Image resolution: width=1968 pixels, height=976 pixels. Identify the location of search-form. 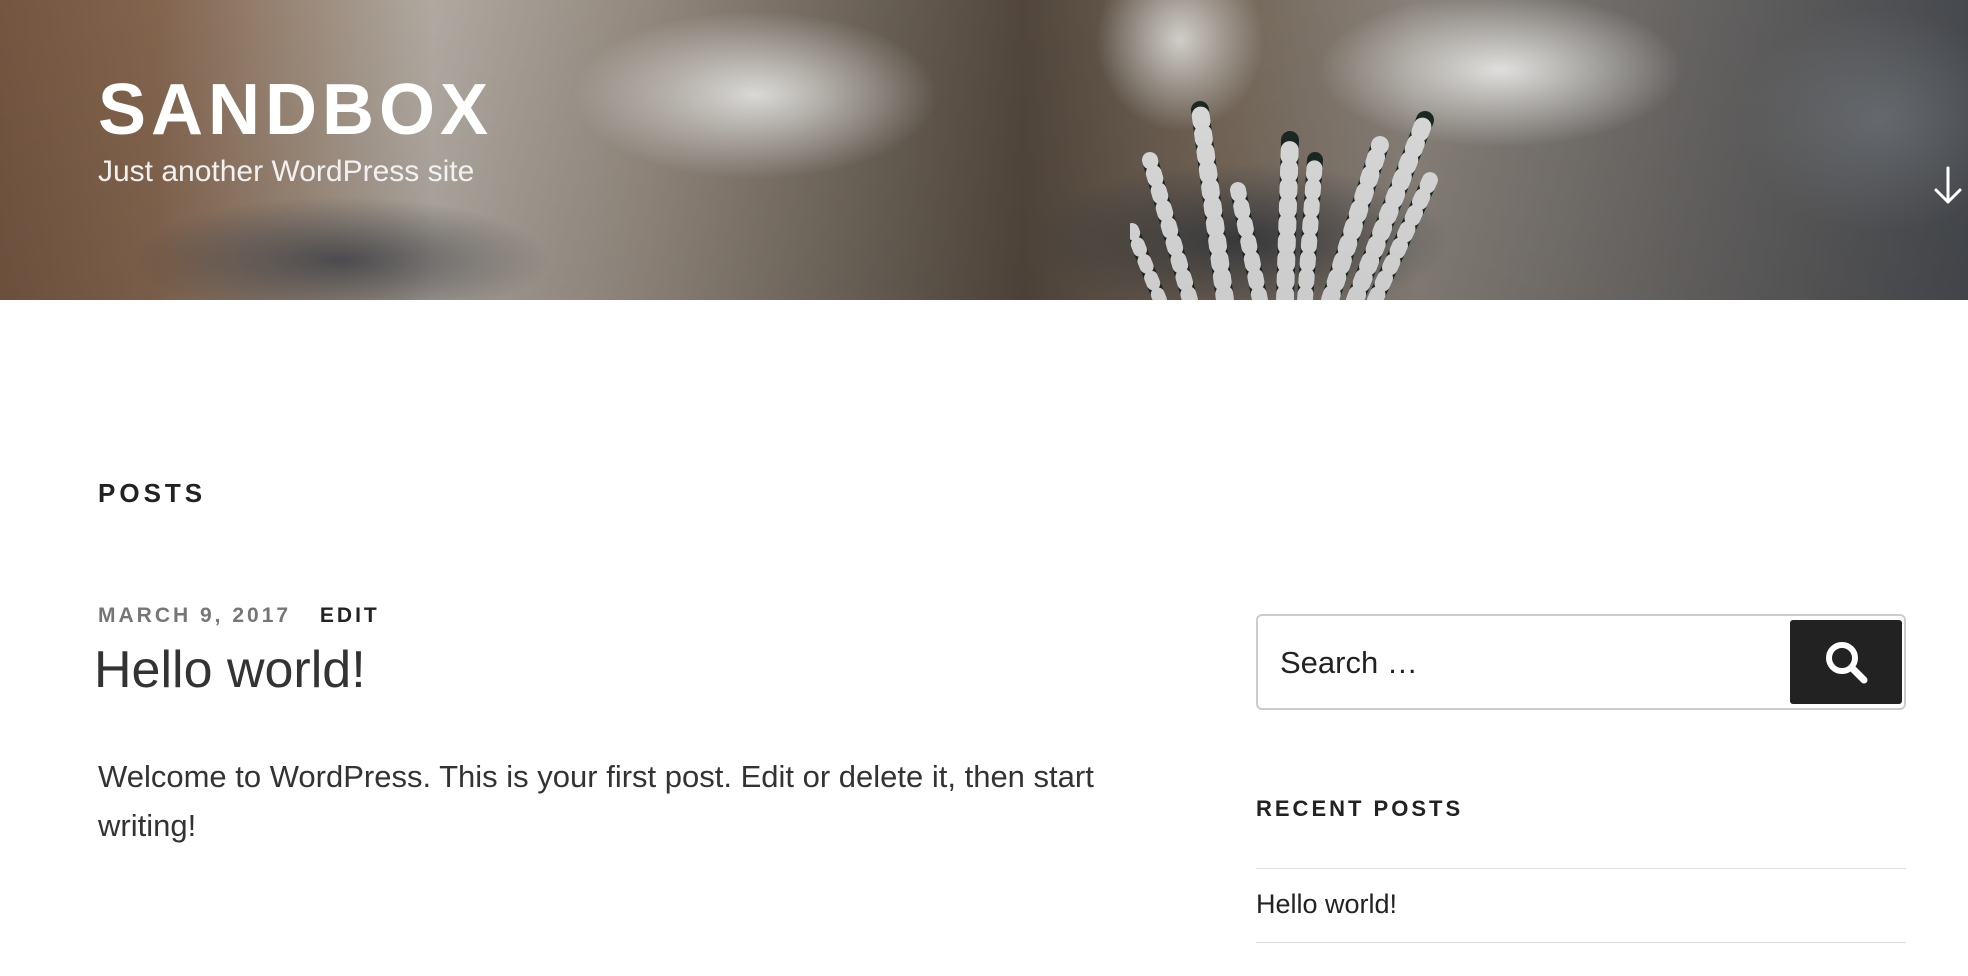
(1581, 662).